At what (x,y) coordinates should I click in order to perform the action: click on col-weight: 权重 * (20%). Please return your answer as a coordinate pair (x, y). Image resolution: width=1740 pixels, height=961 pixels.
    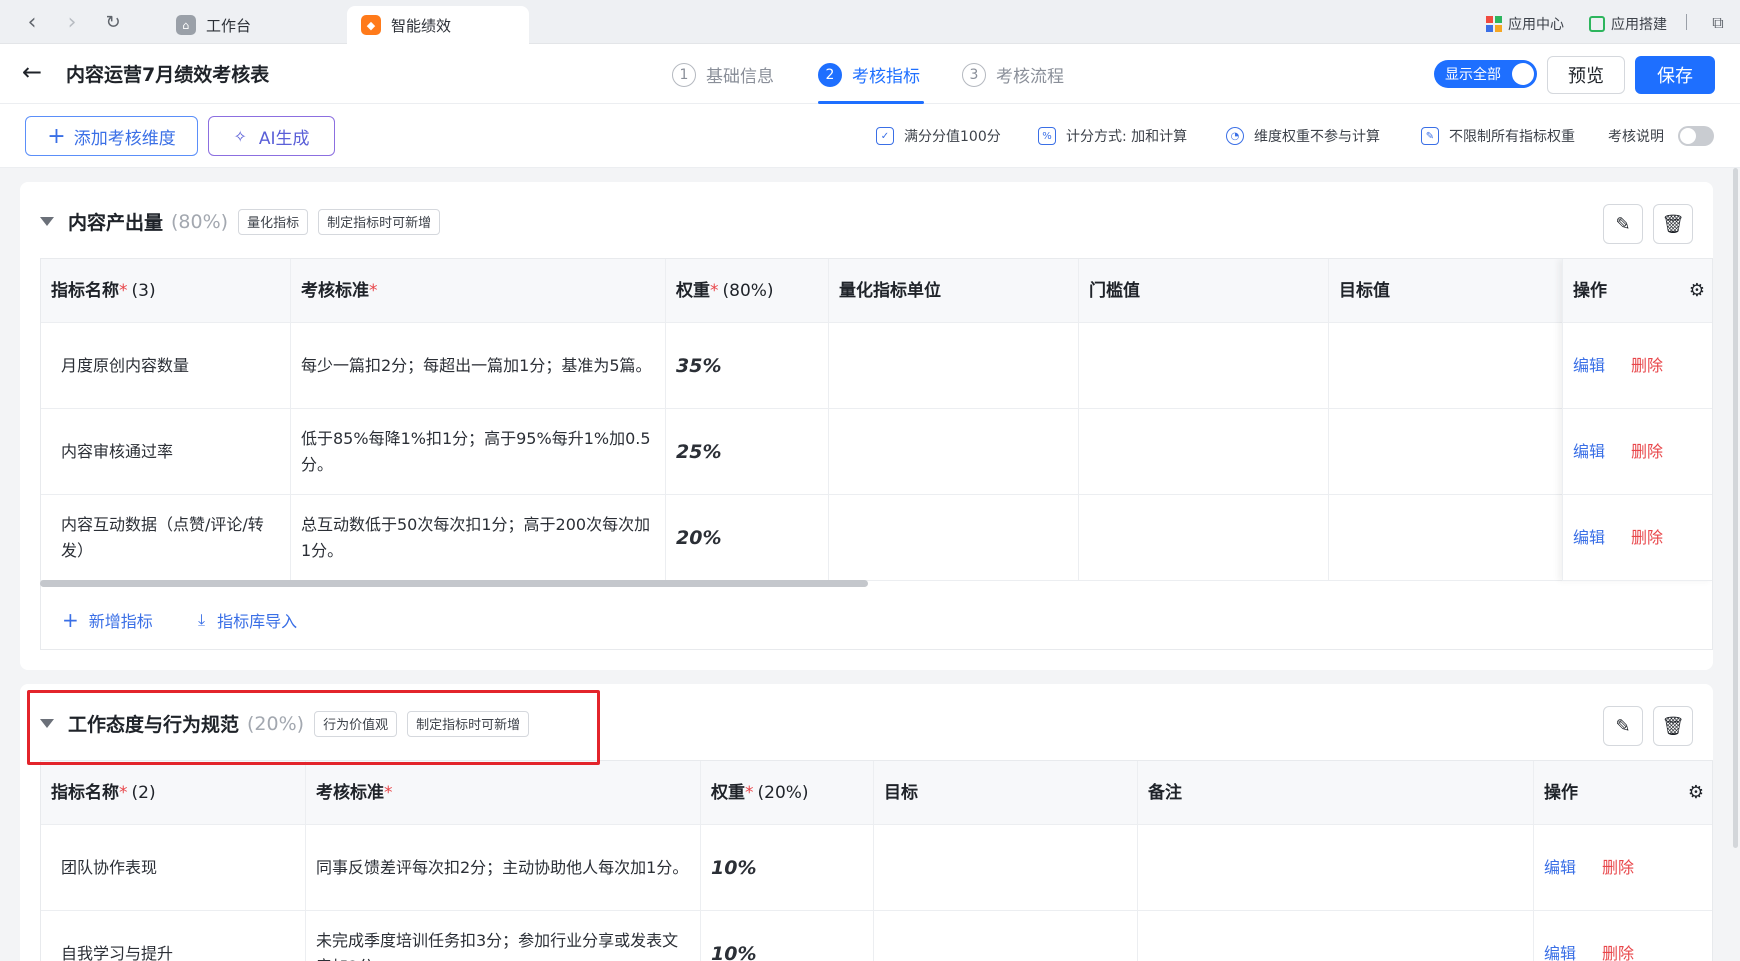
    Looking at the image, I should click on (787, 793).